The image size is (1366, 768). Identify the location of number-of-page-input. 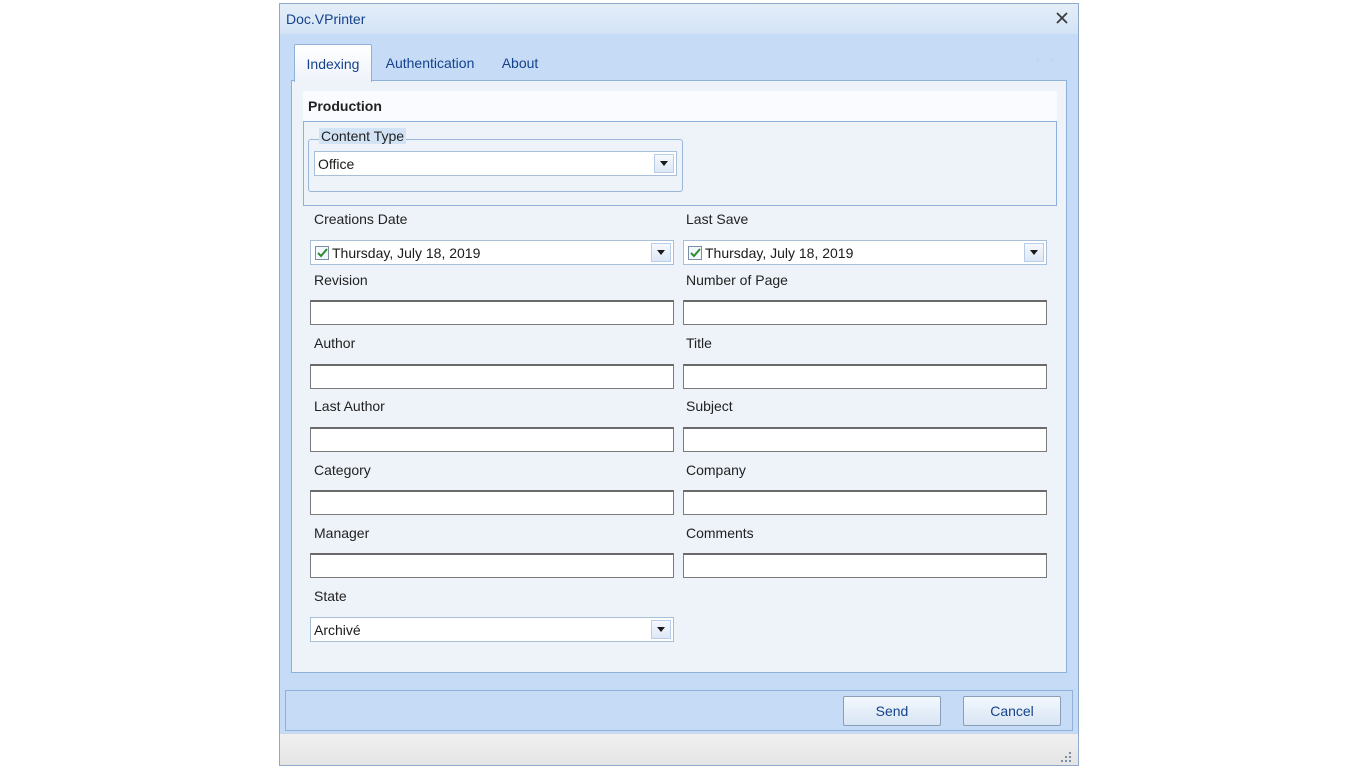
(865, 312).